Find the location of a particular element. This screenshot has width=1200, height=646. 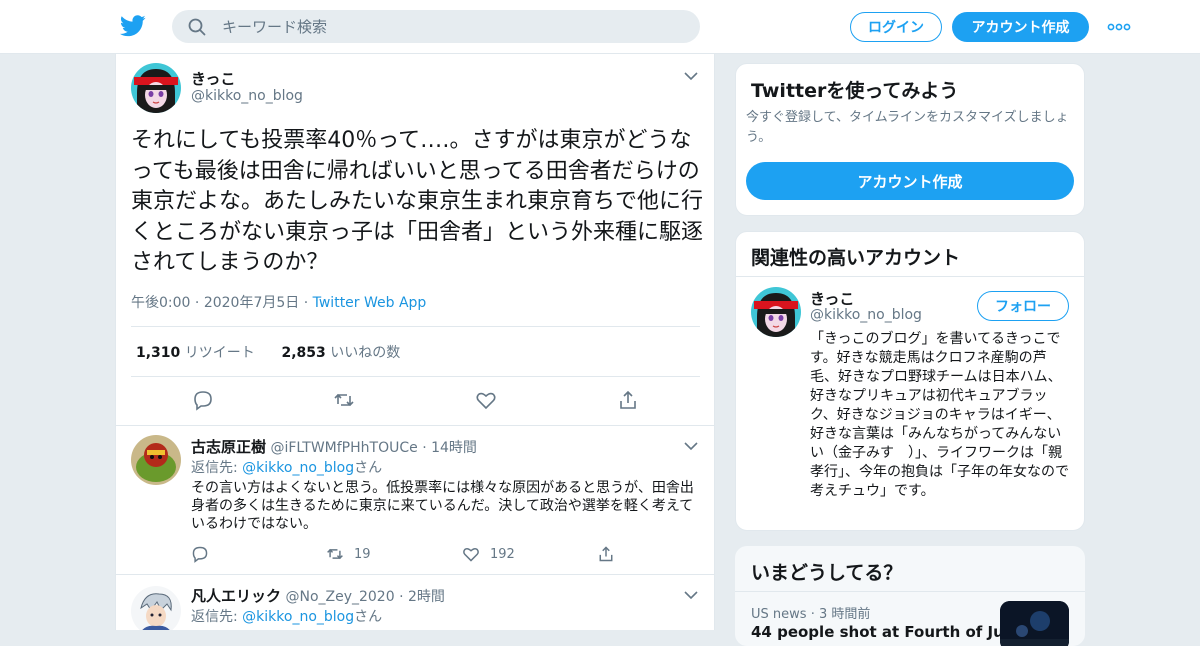

signup-card-button: アカウント作成 is located at coordinates (910, 181).